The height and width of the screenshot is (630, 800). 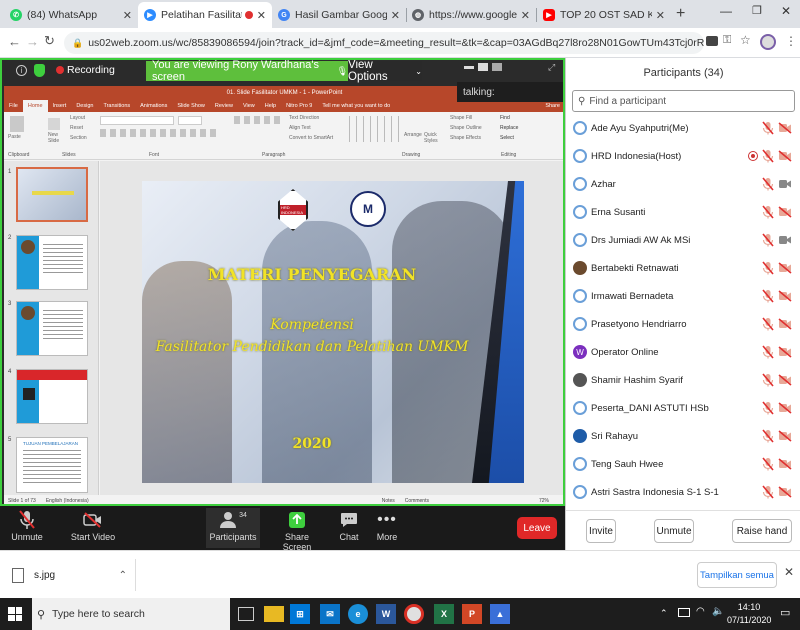 I want to click on ppt-menu-review: Review, so click(x=224, y=106).